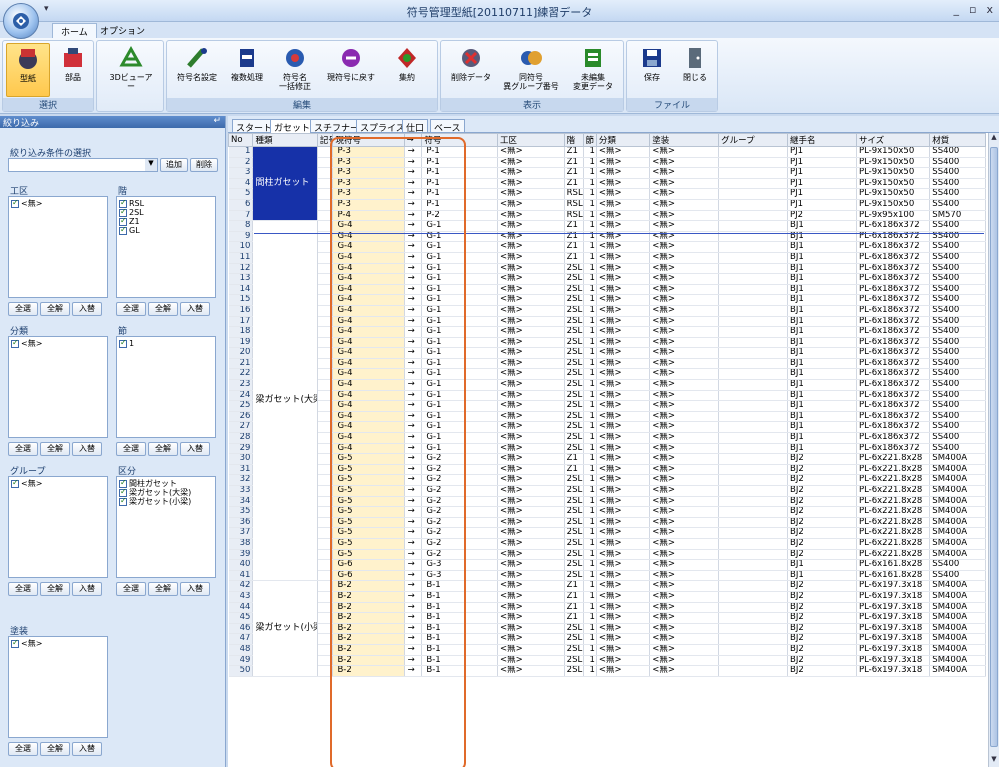 The width and height of the screenshot is (999, 767). Describe the element at coordinates (471, 70) in the screenshot. I see `deleted-data-button: 削除データ` at that location.